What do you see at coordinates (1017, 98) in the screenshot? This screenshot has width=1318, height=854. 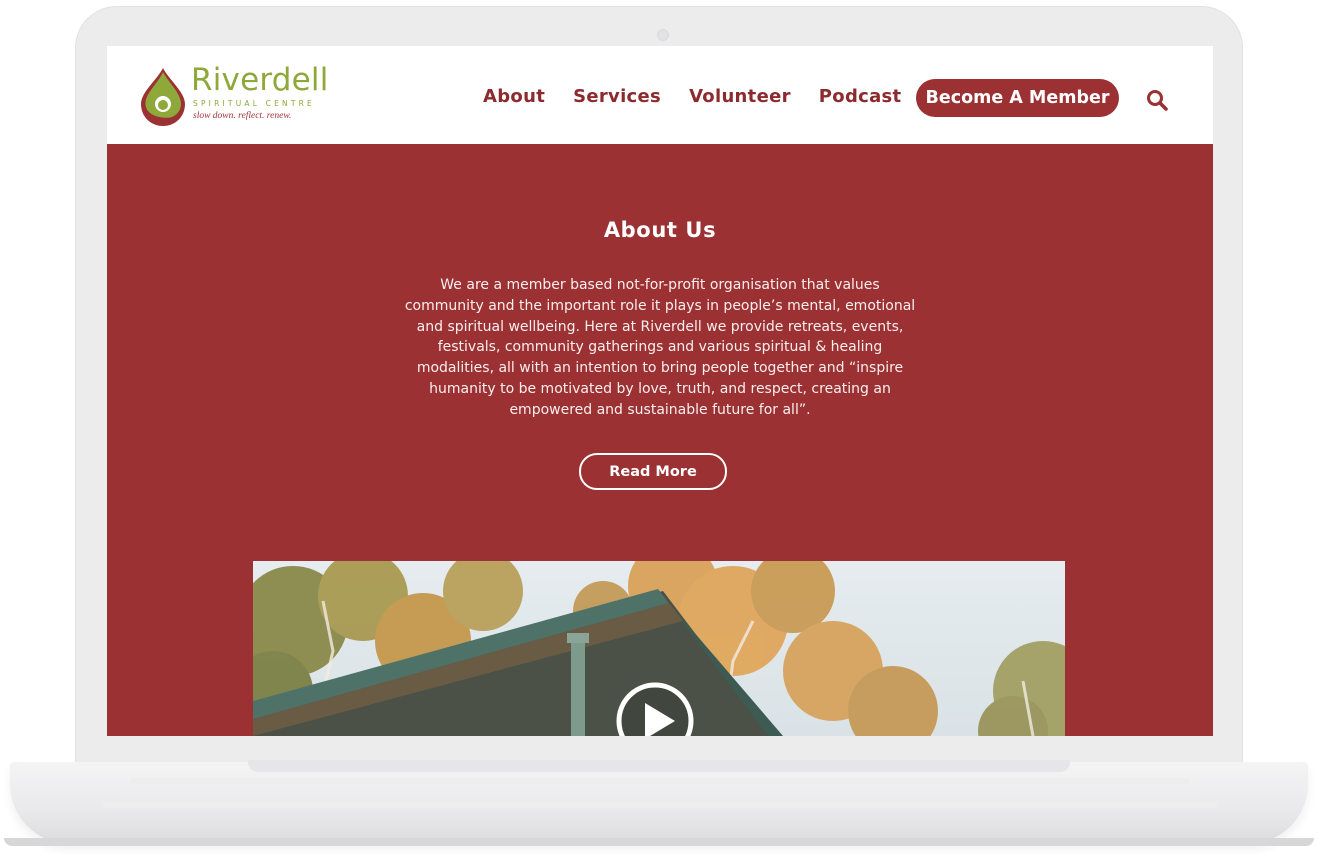 I see `become-member-button: Become A Member` at bounding box center [1017, 98].